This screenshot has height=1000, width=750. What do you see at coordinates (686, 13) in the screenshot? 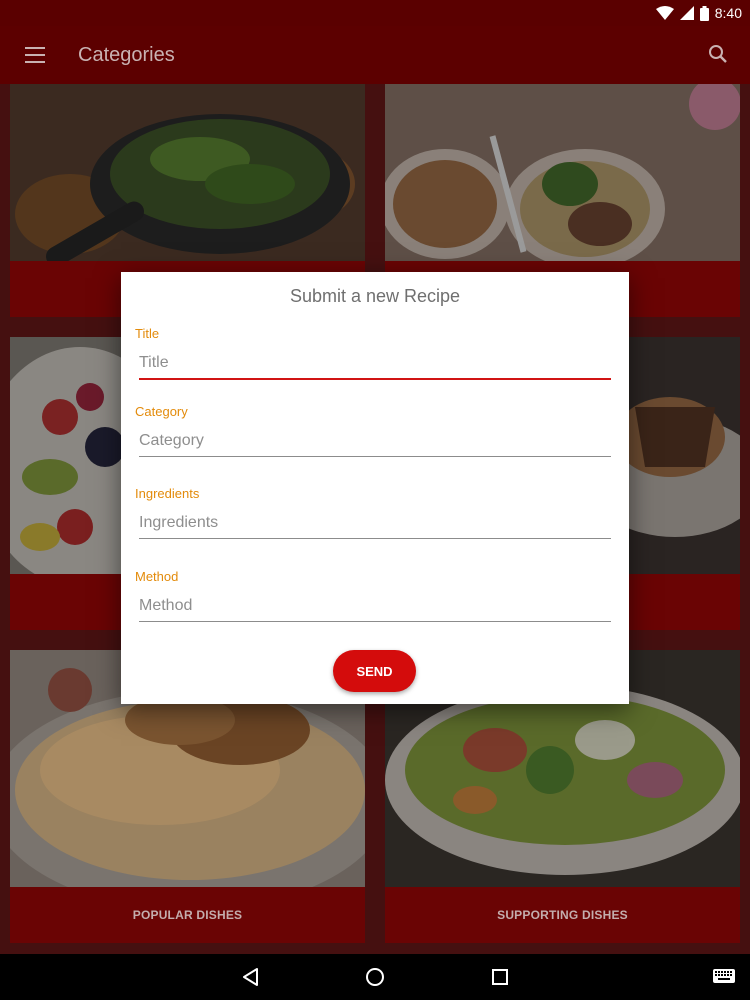
I see `signal-icon` at bounding box center [686, 13].